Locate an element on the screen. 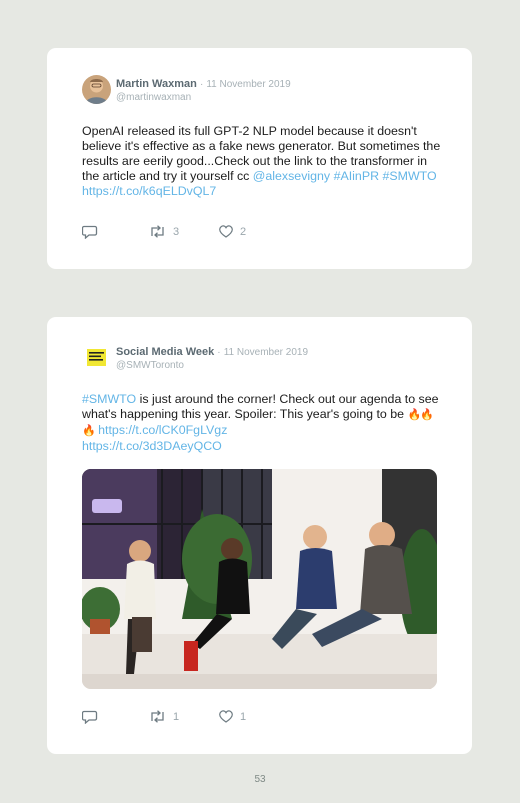 This screenshot has height=803, width=520. retweet-count: 1 is located at coordinates (176, 716).